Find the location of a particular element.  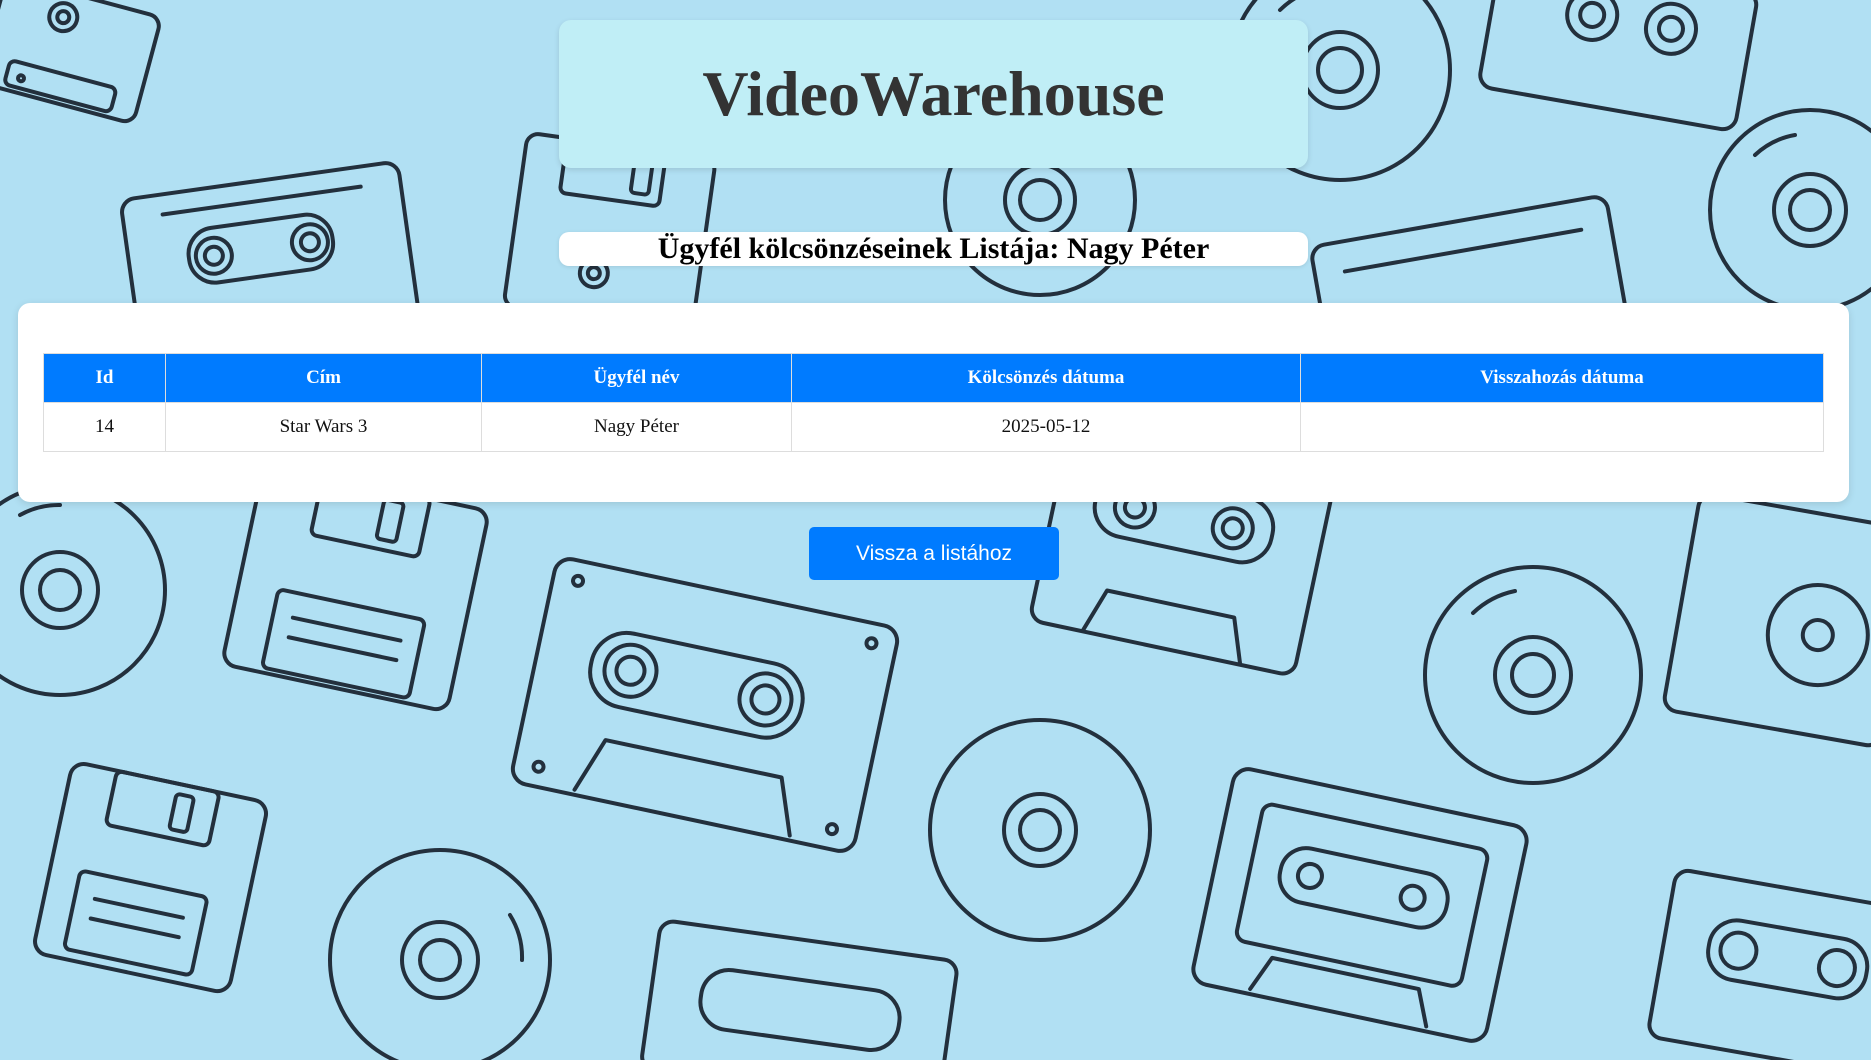

column-header-id: Id is located at coordinates (104, 378).